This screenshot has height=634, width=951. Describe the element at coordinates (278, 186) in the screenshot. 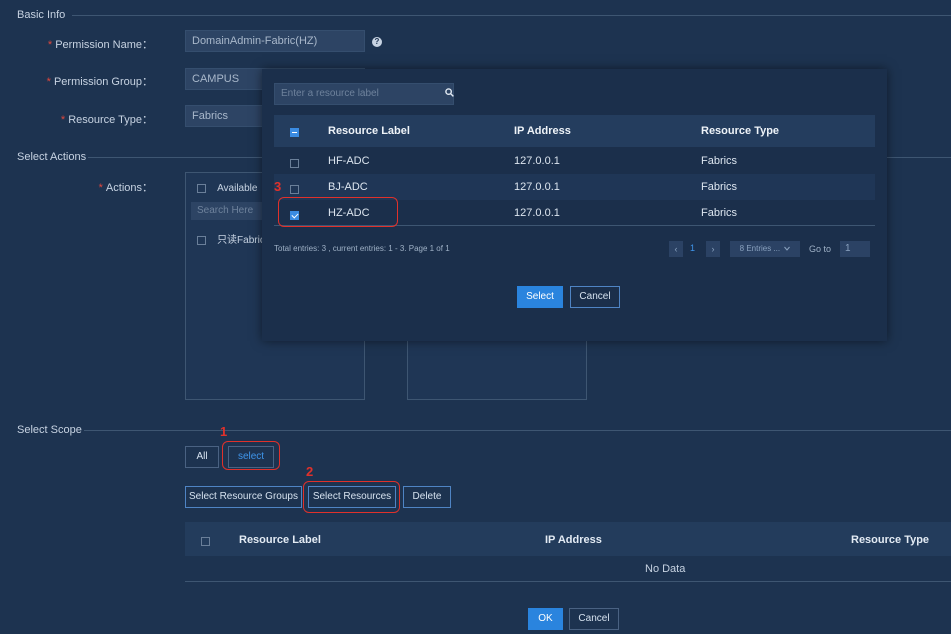

I see `annotation-number-3: 3` at that location.